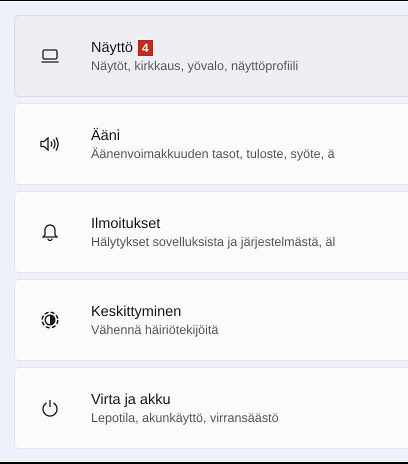  What do you see at coordinates (213, 153) in the screenshot?
I see `item-description: Äänenvoimakkuuden tasot, tuloste, syöte, ä` at bounding box center [213, 153].